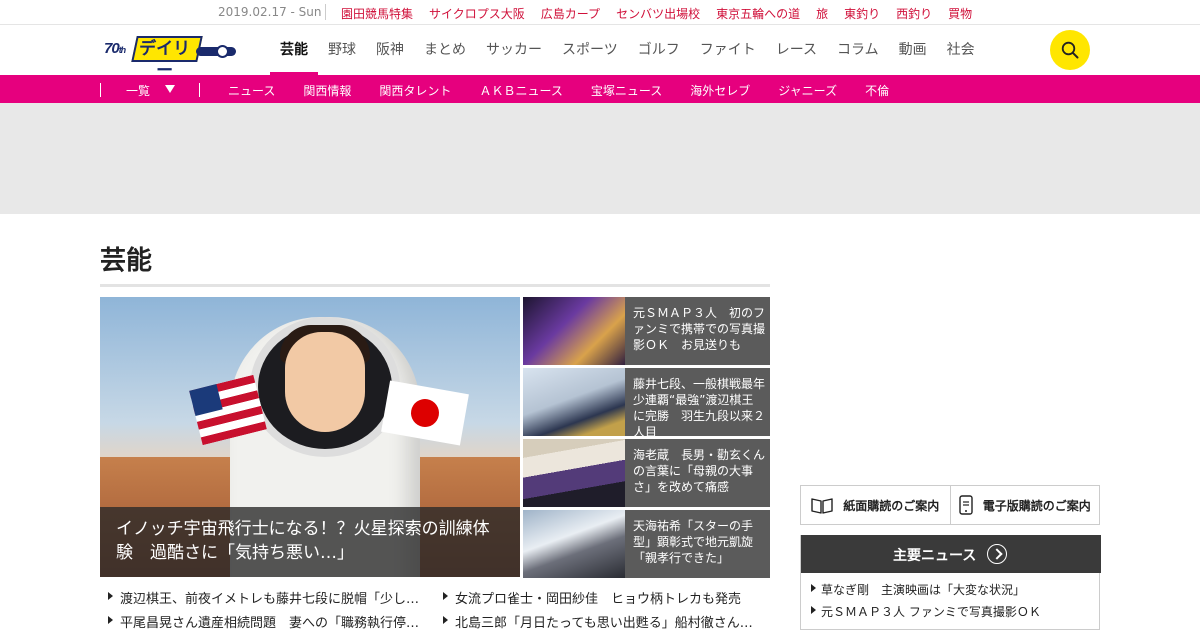 Image resolution: width=1200 pixels, height=630 pixels. Describe the element at coordinates (167, 58) in the screenshot. I see `logo-wordmark: デイリー` at that location.